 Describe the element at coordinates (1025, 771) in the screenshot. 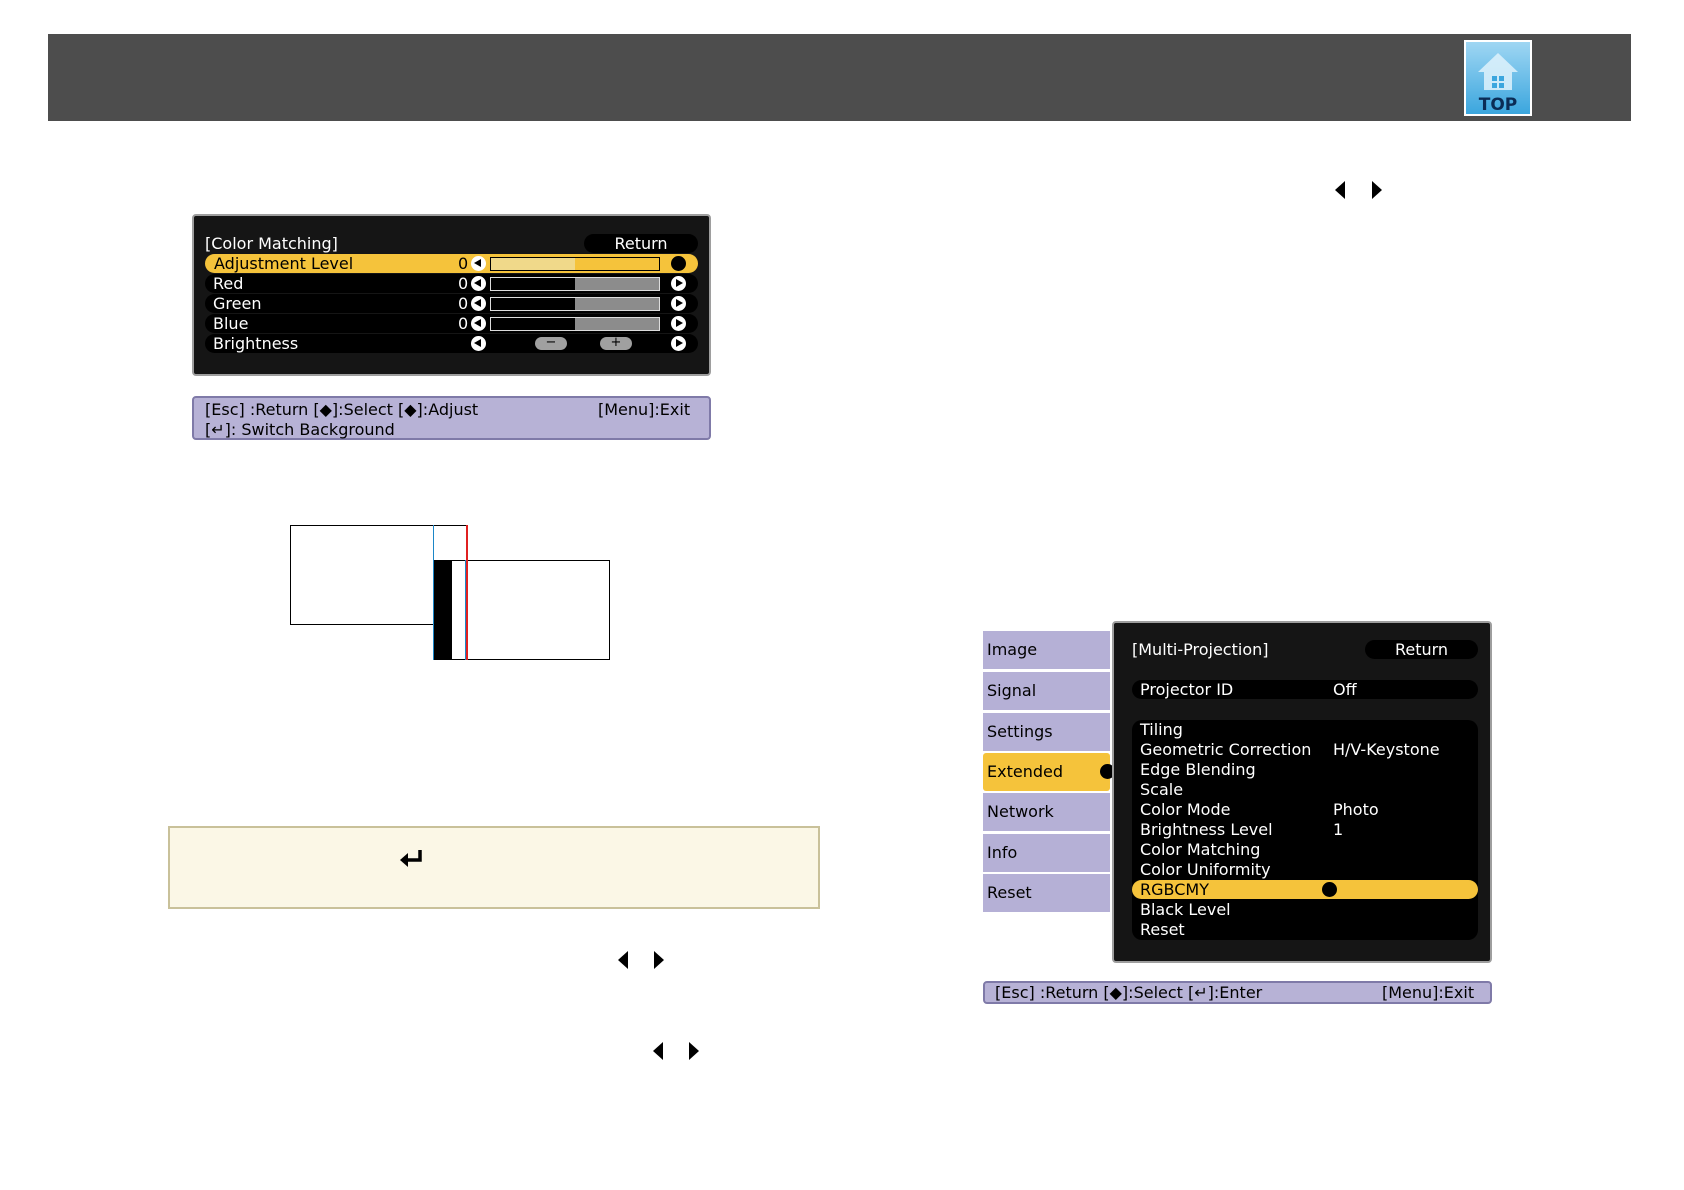

I see `tab-label: Extended` at that location.